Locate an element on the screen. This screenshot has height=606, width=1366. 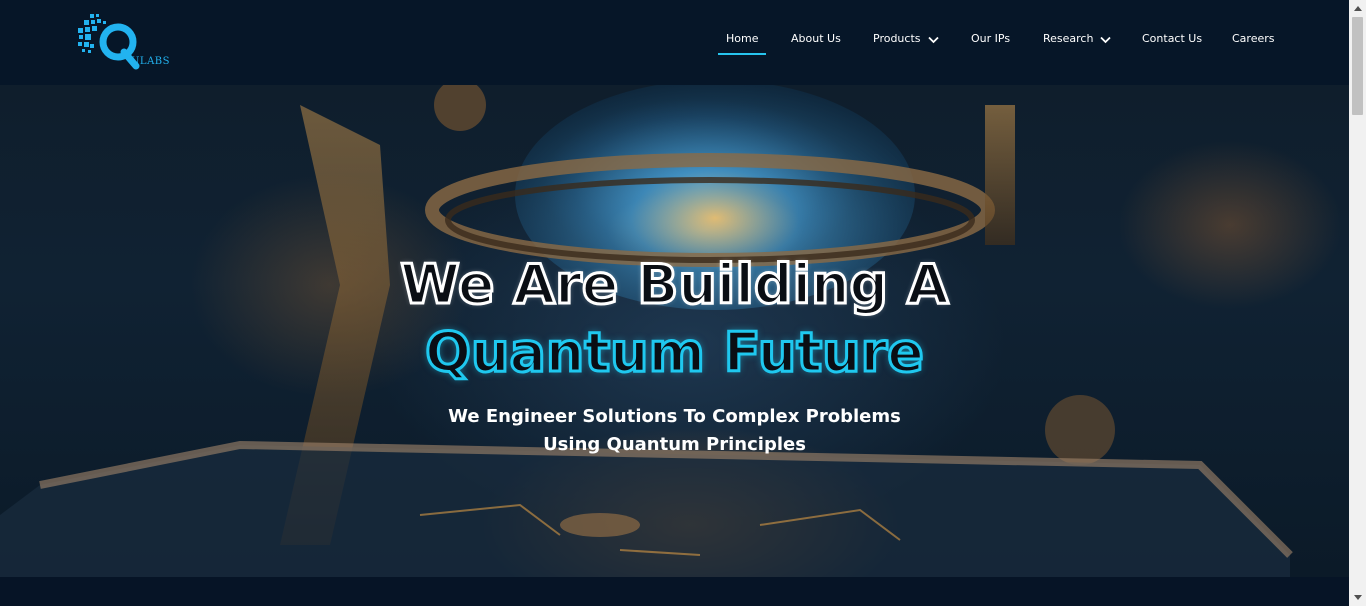
hero-title-line2: Quantum Future is located at coordinates (675, 353).